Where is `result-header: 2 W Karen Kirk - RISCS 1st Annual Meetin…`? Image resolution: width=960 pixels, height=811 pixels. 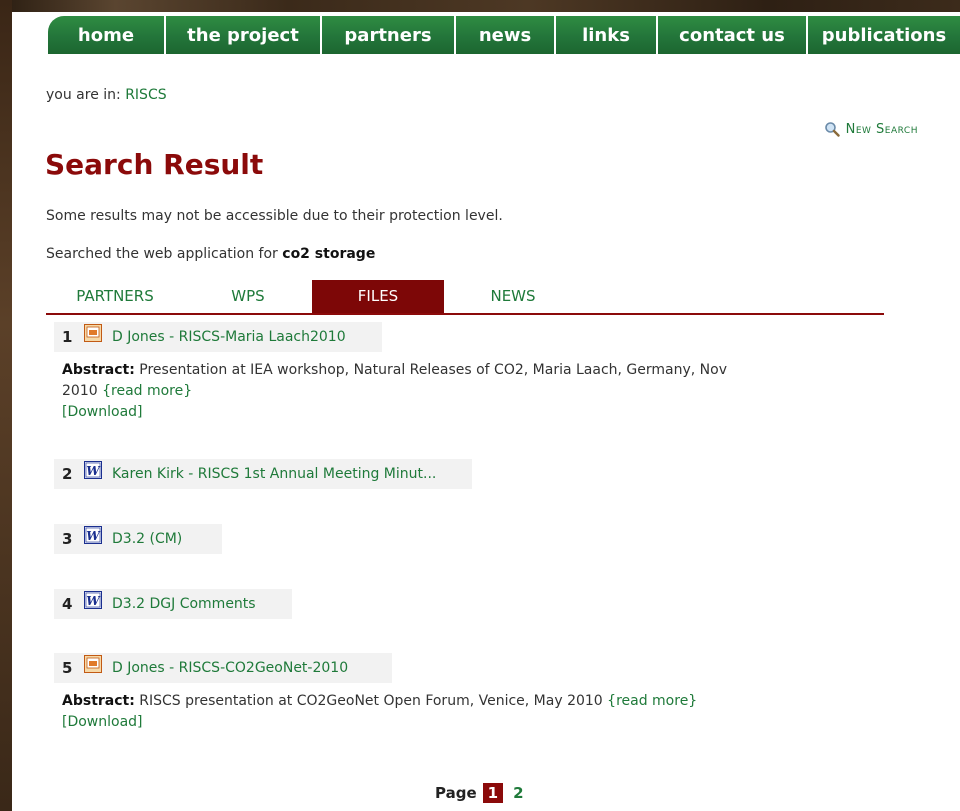 result-header: 2 W Karen Kirk - RISCS 1st Annual Meetin… is located at coordinates (263, 474).